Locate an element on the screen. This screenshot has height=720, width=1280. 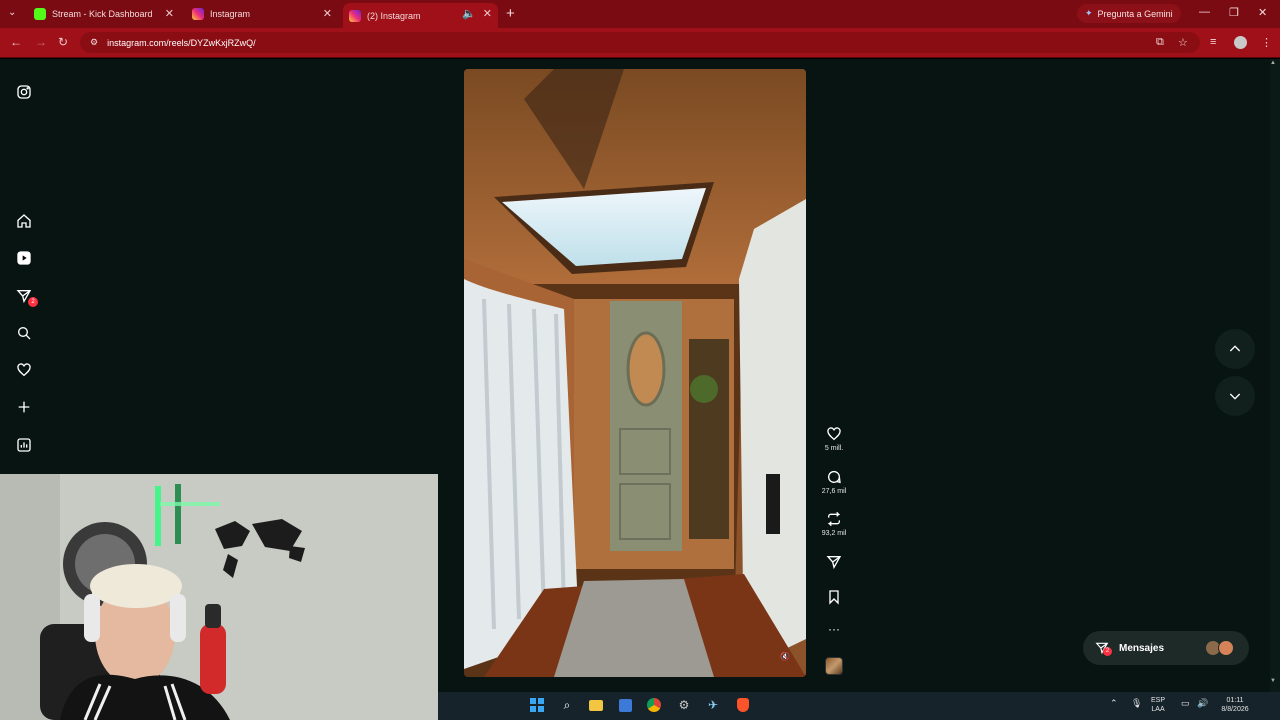
instagram-logo-icon is located at coordinates (24, 92).